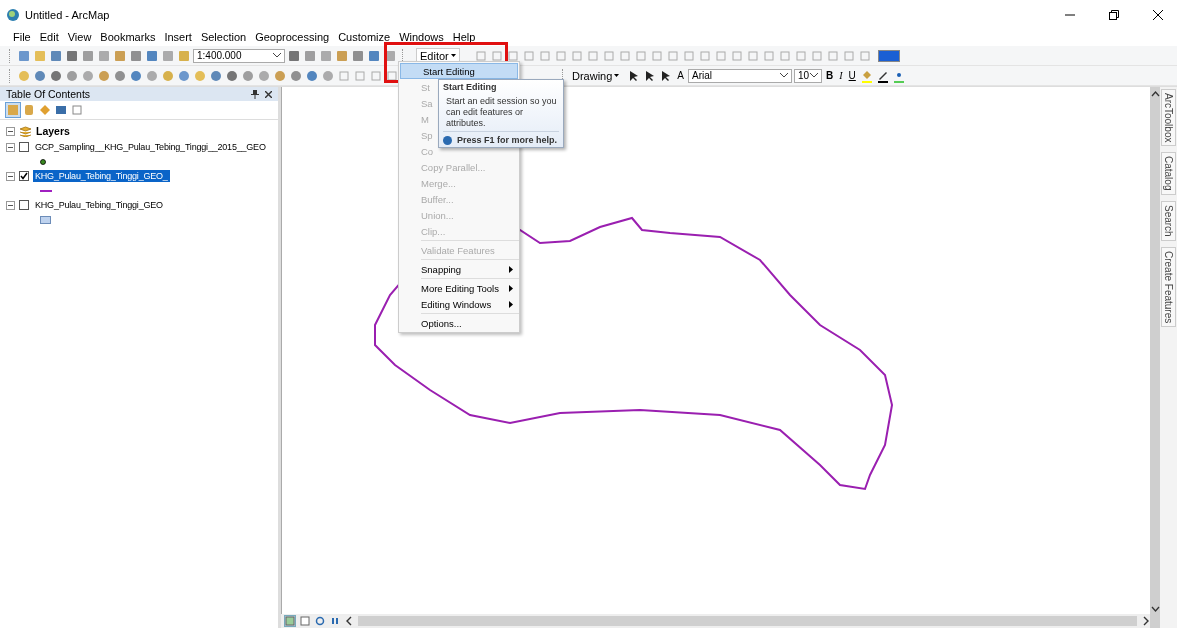 This screenshot has height=628, width=1177. I want to click on list-by-selection-icon, so click(61, 110).